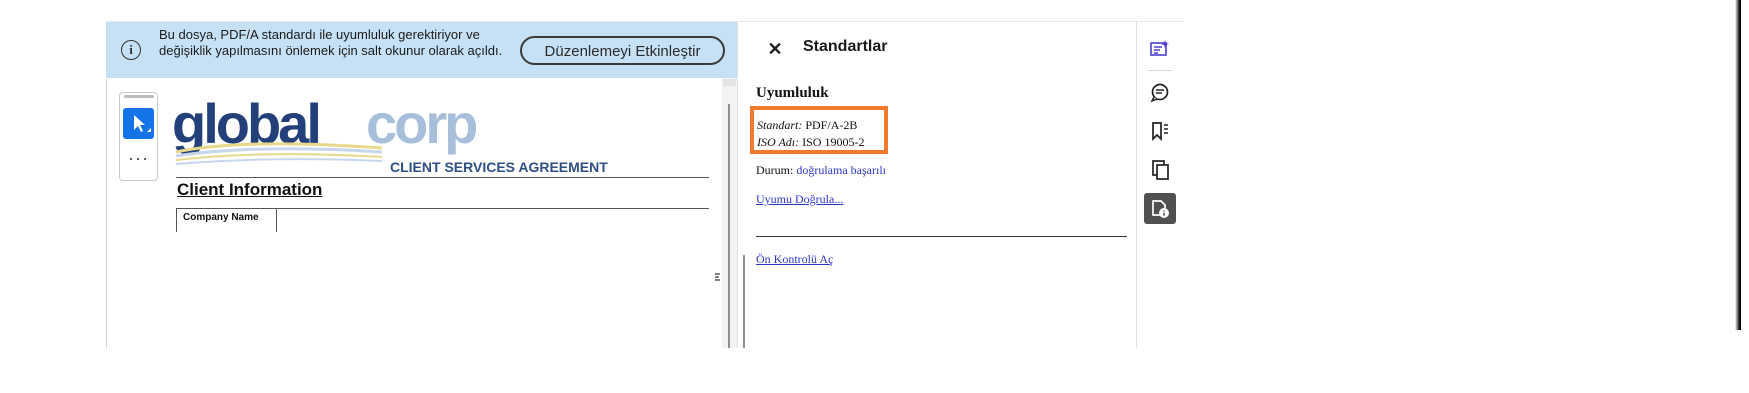 This screenshot has height=393, width=1749. Describe the element at coordinates (744, 301) in the screenshot. I see `panel-scrollbar-thumb` at that location.